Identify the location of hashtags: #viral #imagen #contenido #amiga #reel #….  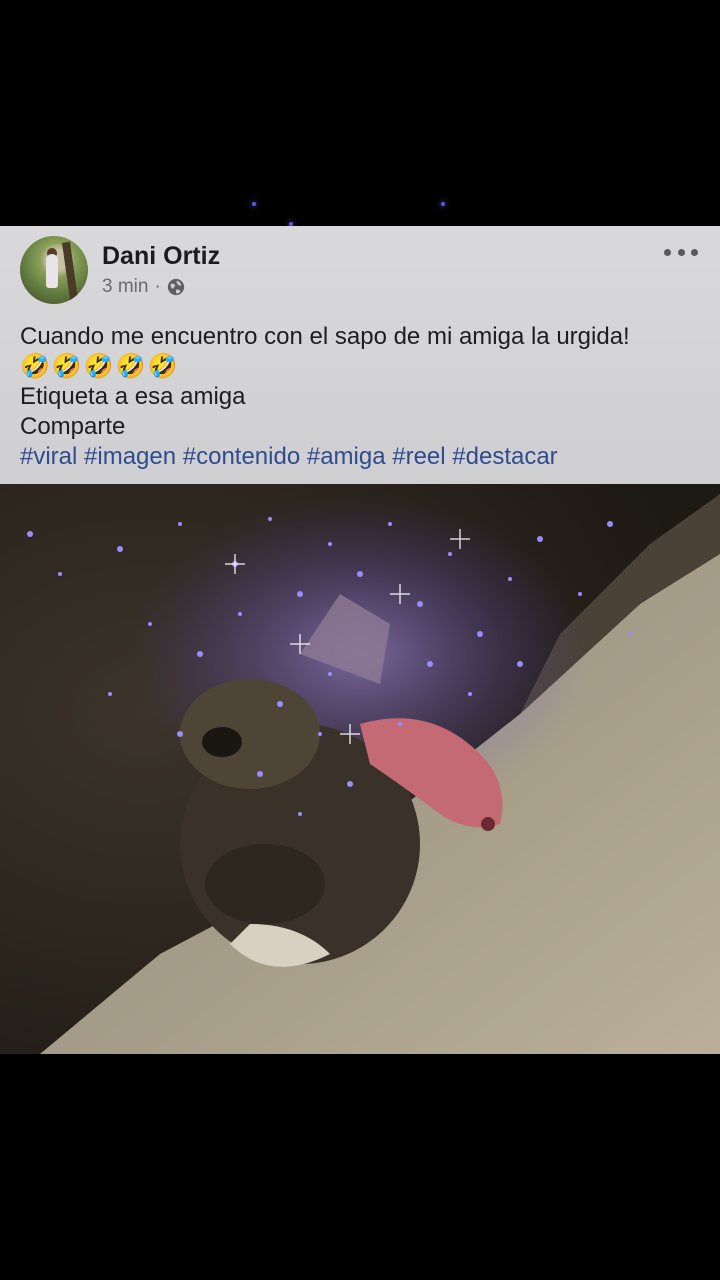
(360, 457).